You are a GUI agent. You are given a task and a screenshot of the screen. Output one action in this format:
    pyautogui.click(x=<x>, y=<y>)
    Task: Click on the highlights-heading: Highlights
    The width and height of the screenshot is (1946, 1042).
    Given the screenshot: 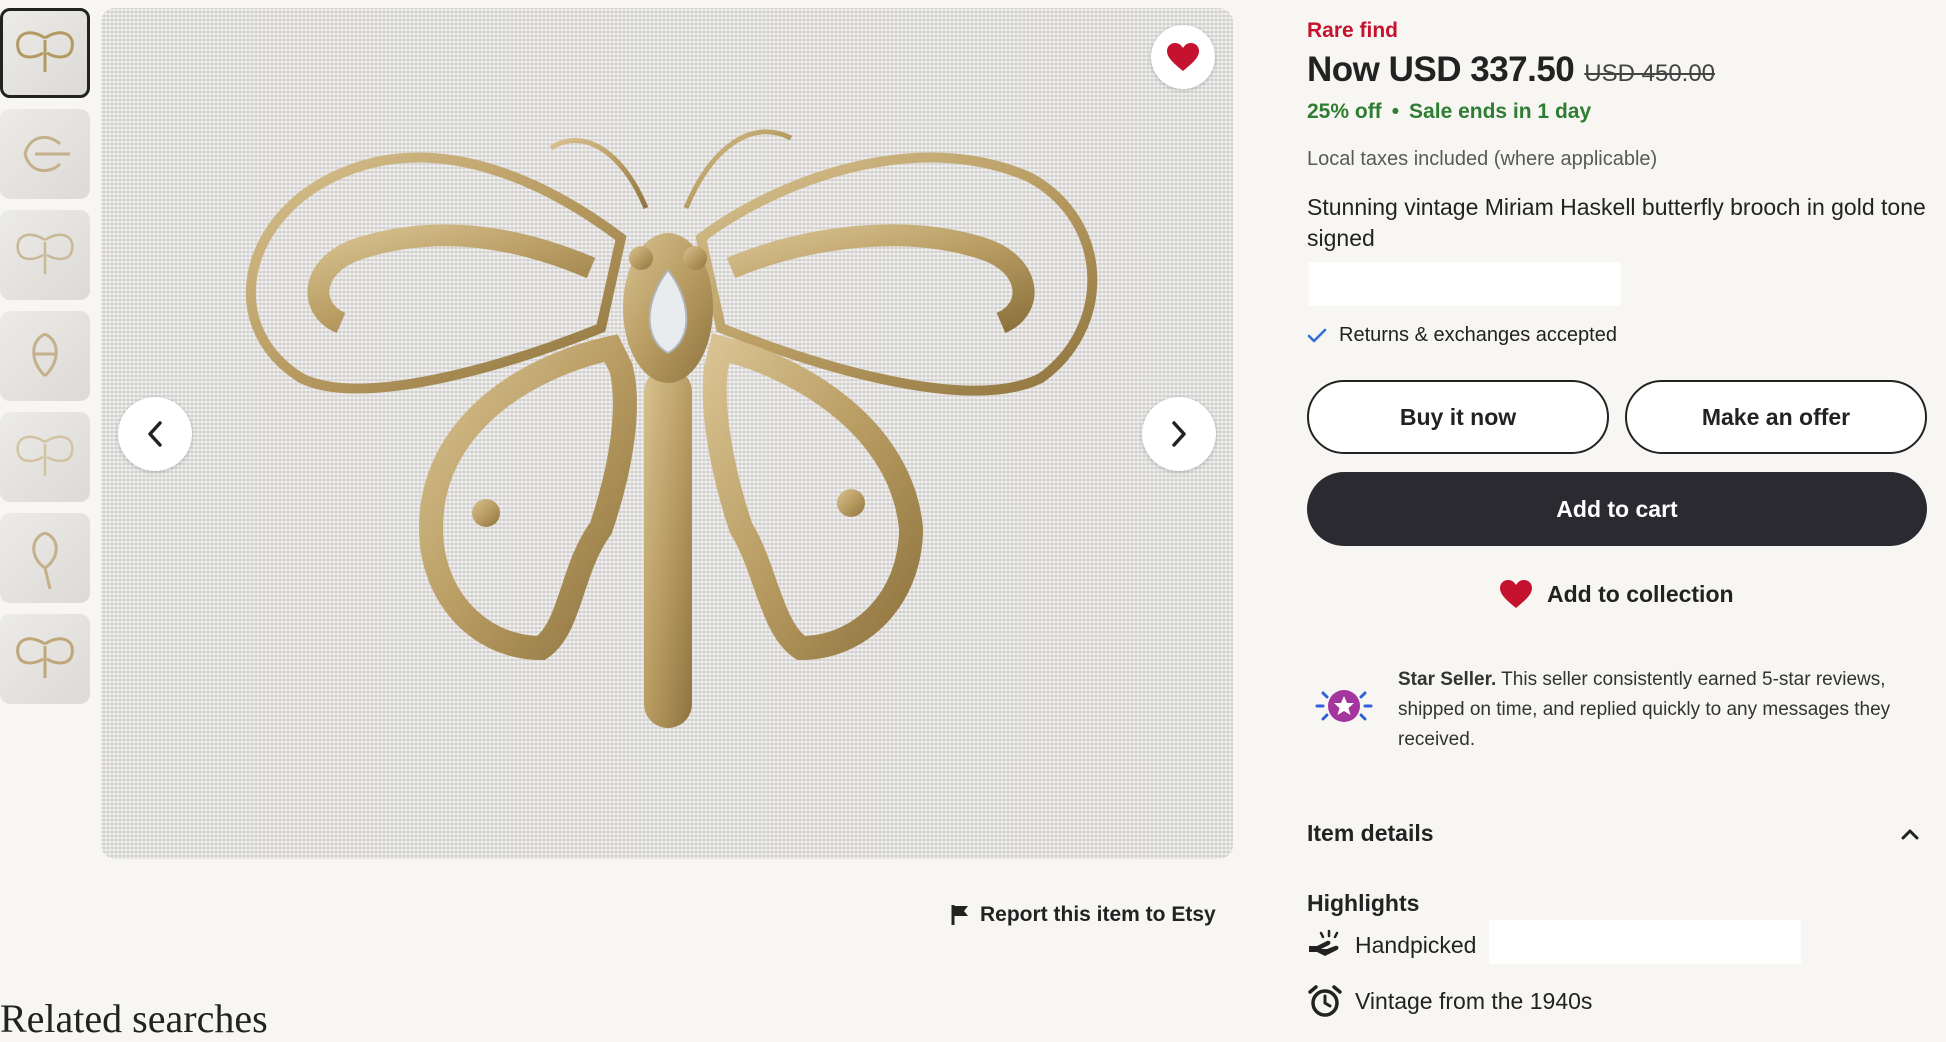 What is the action you would take?
    pyautogui.click(x=1363, y=903)
    